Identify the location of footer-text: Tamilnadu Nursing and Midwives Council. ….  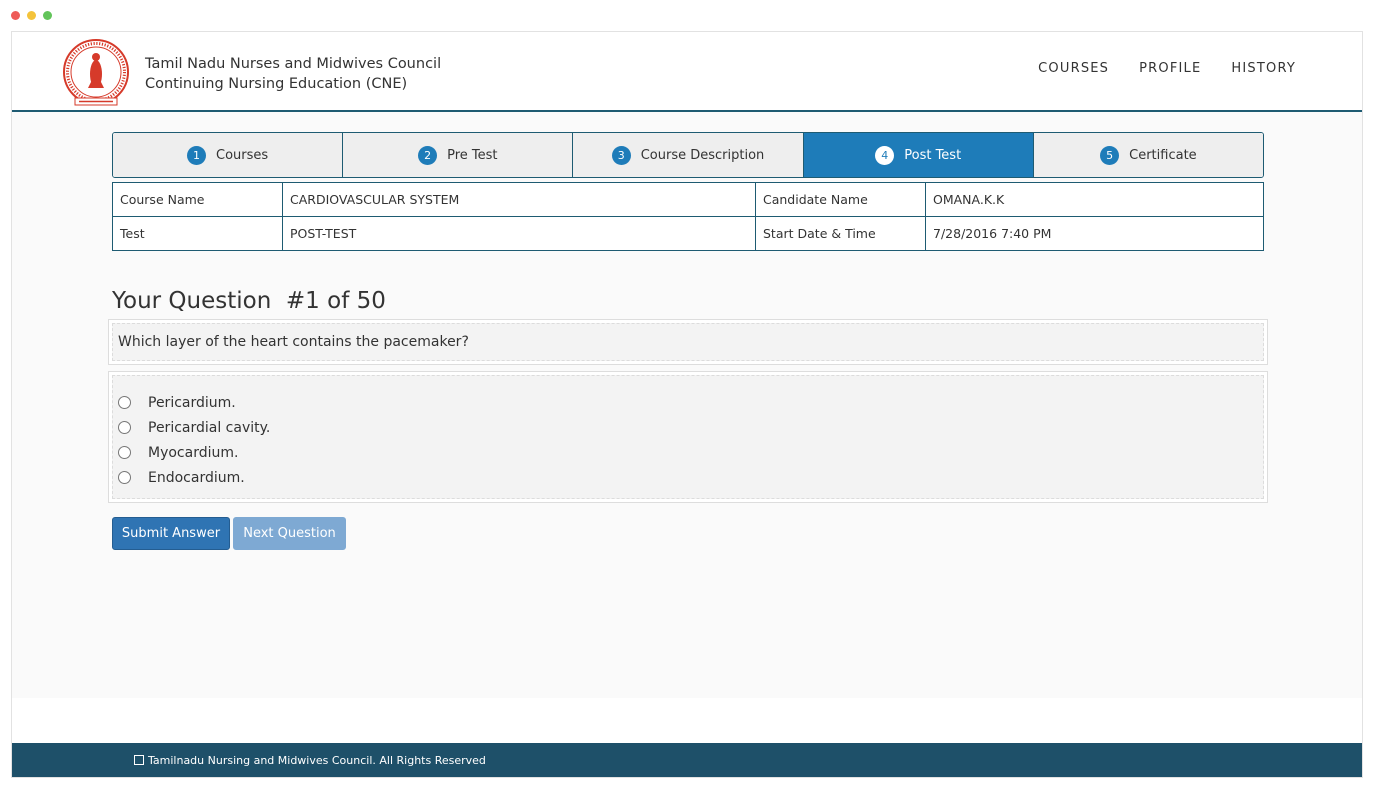
(317, 760).